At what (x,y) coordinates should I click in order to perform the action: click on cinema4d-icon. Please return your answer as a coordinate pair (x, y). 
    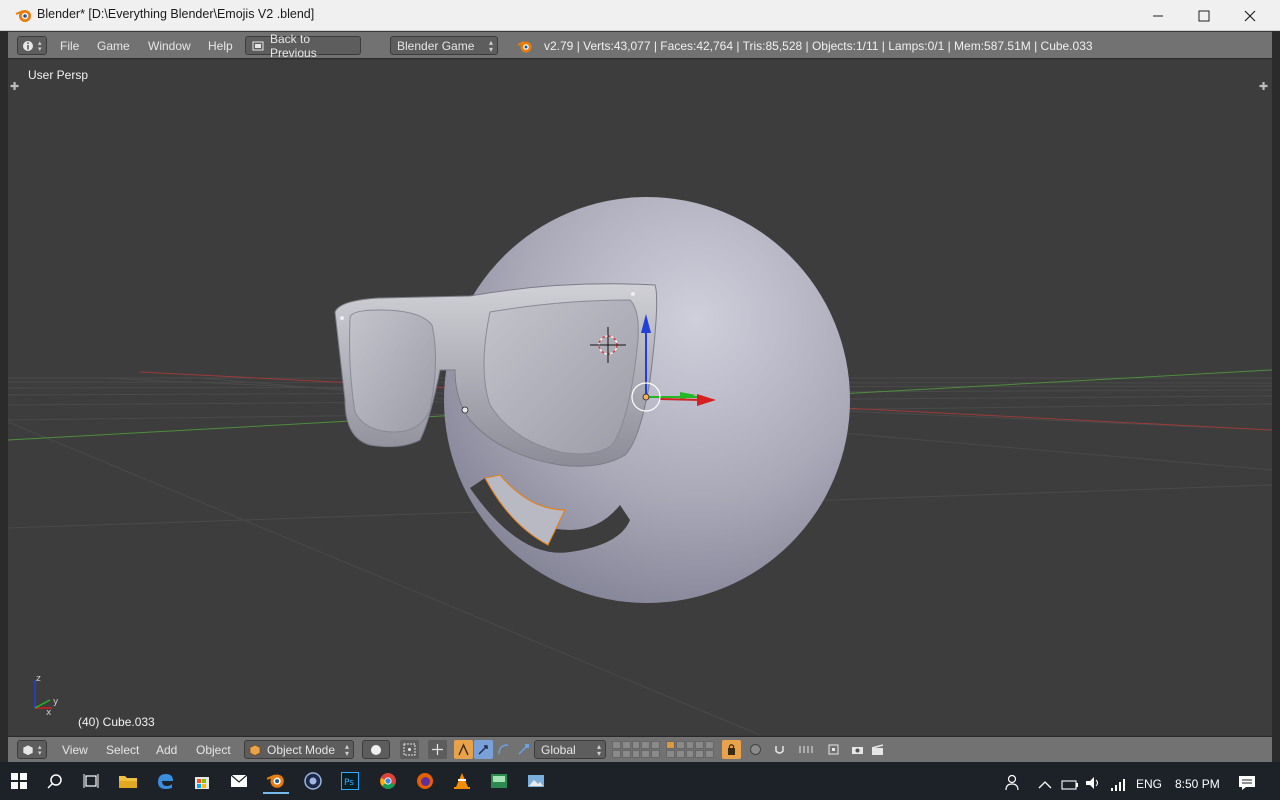
    Looking at the image, I should click on (313, 781).